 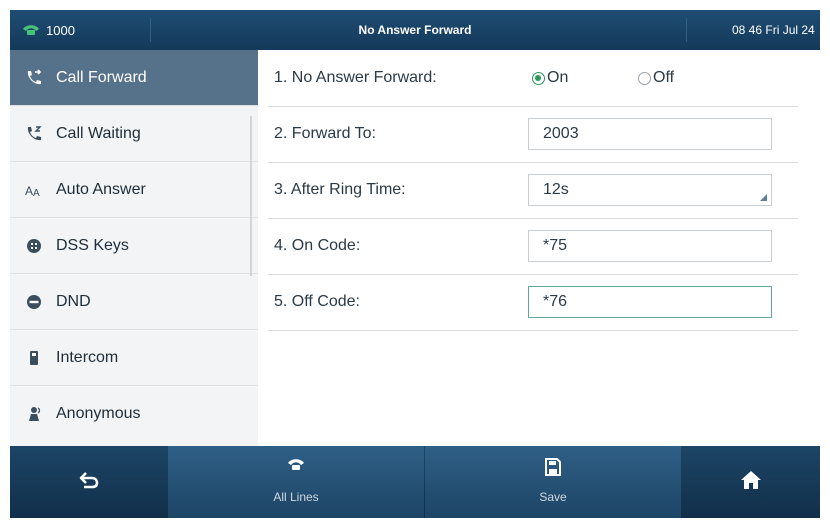 I want to click on field-label: 1. No Answer Forward:, so click(x=355, y=77).